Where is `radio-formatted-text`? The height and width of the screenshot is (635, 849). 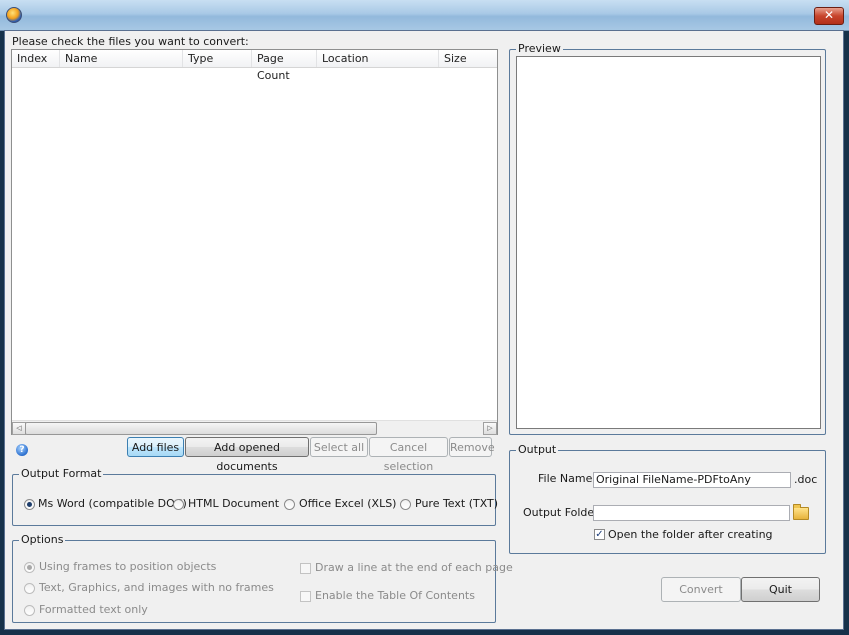 radio-formatted-text is located at coordinates (29, 610).